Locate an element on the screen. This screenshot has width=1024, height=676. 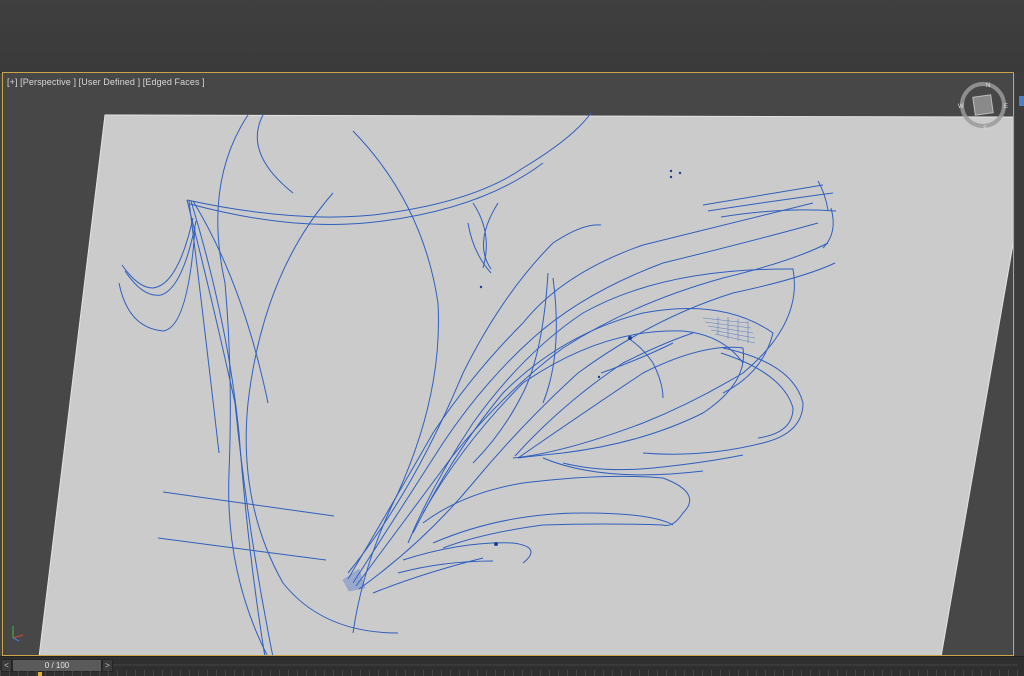
viewcube-east-label: E is located at coordinates (1006, 107).